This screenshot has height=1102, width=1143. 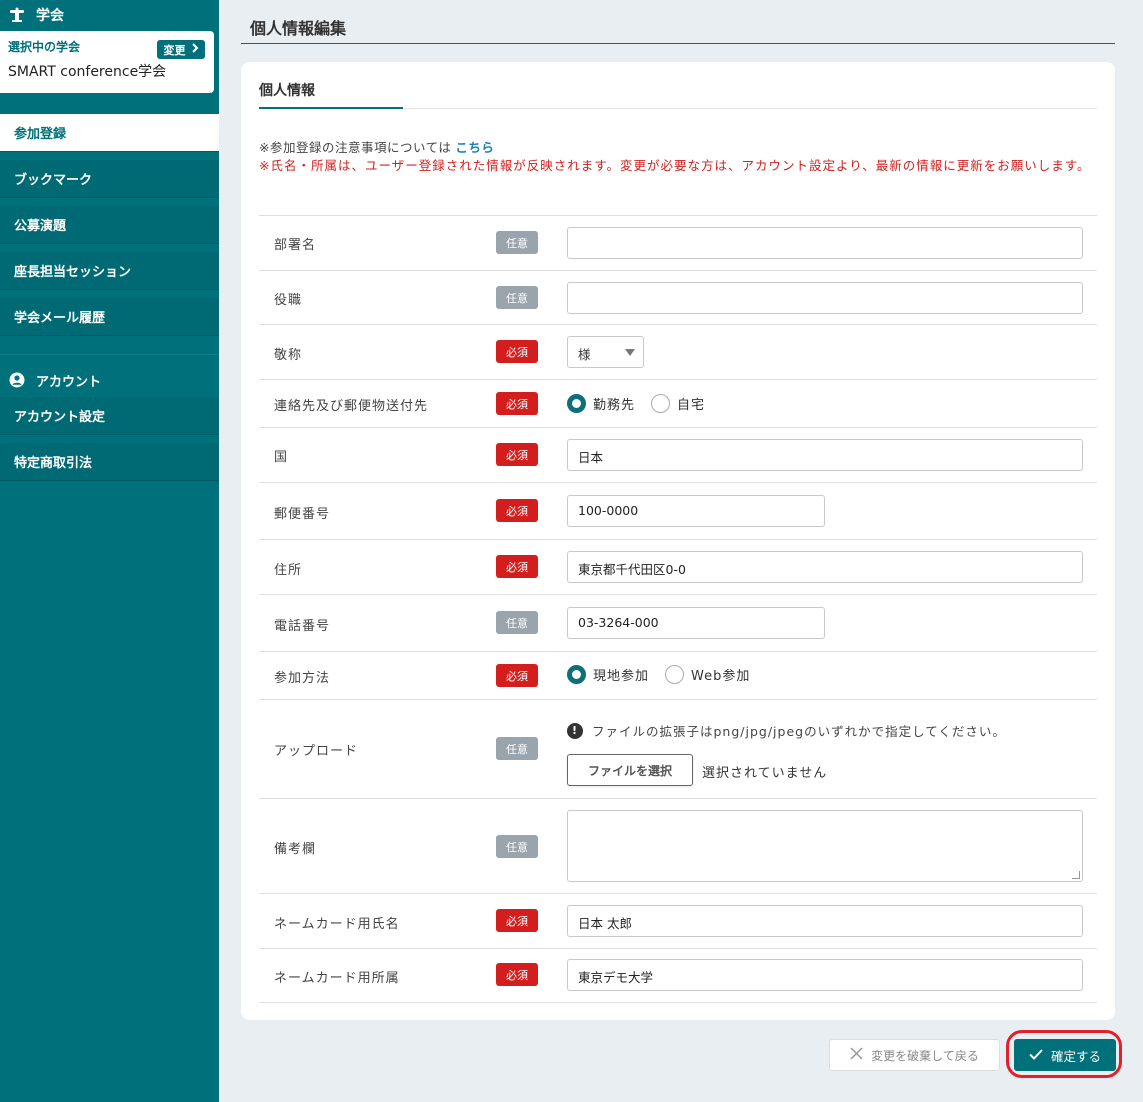 What do you see at coordinates (575, 730) in the screenshot?
I see `exclamation-icon: !` at bounding box center [575, 730].